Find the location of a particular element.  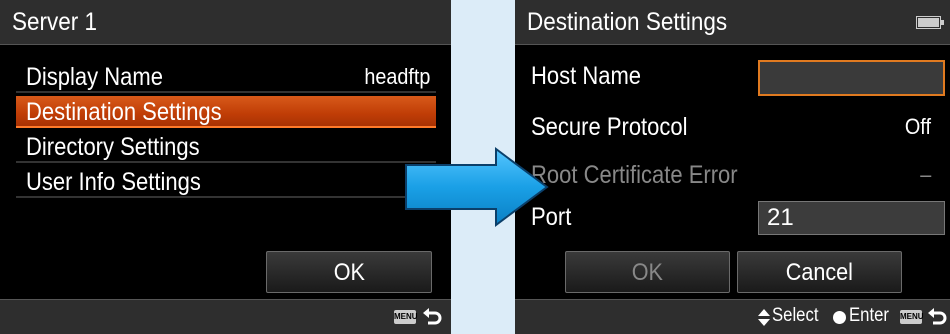

footer-bar: MENU is located at coordinates (225, 316).